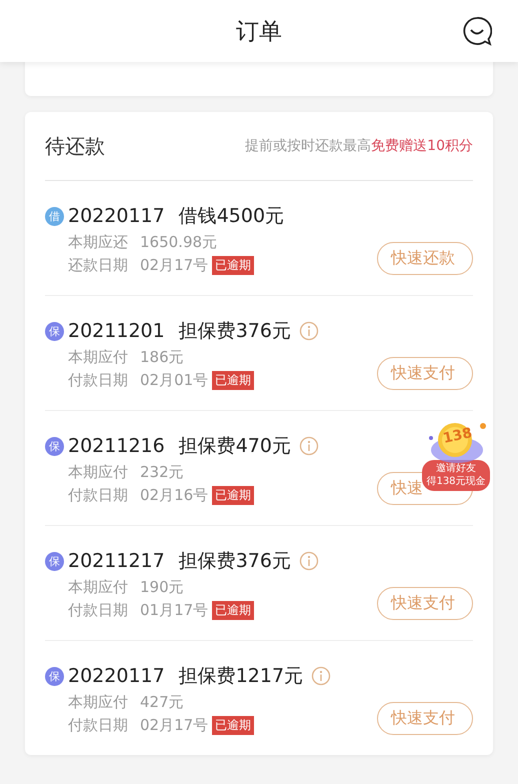 This screenshot has height=784, width=518. What do you see at coordinates (456, 475) in the screenshot?
I see `invite-popup: 邀请好友 得138元现金` at bounding box center [456, 475].